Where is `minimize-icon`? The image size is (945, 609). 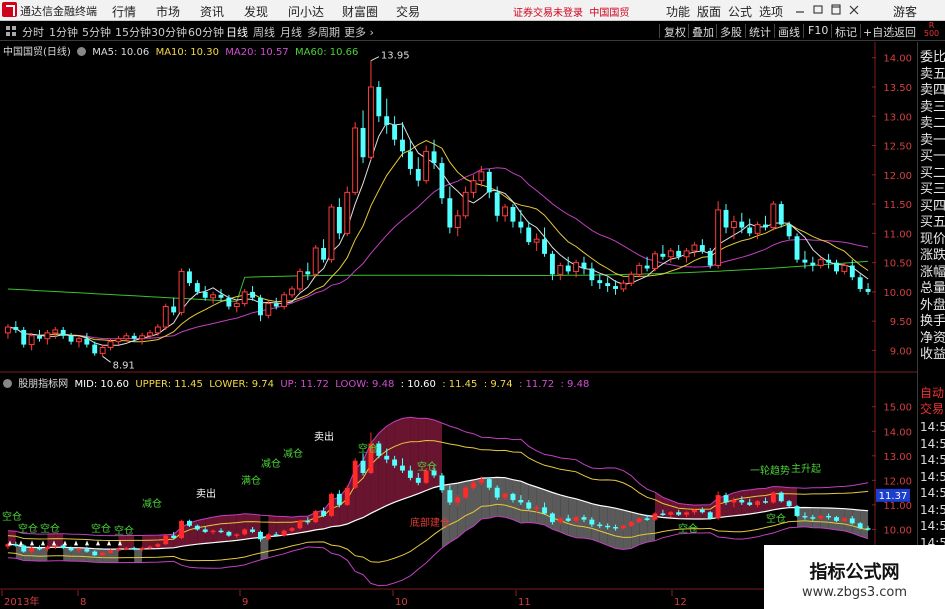 minimize-icon is located at coordinates (800, 9).